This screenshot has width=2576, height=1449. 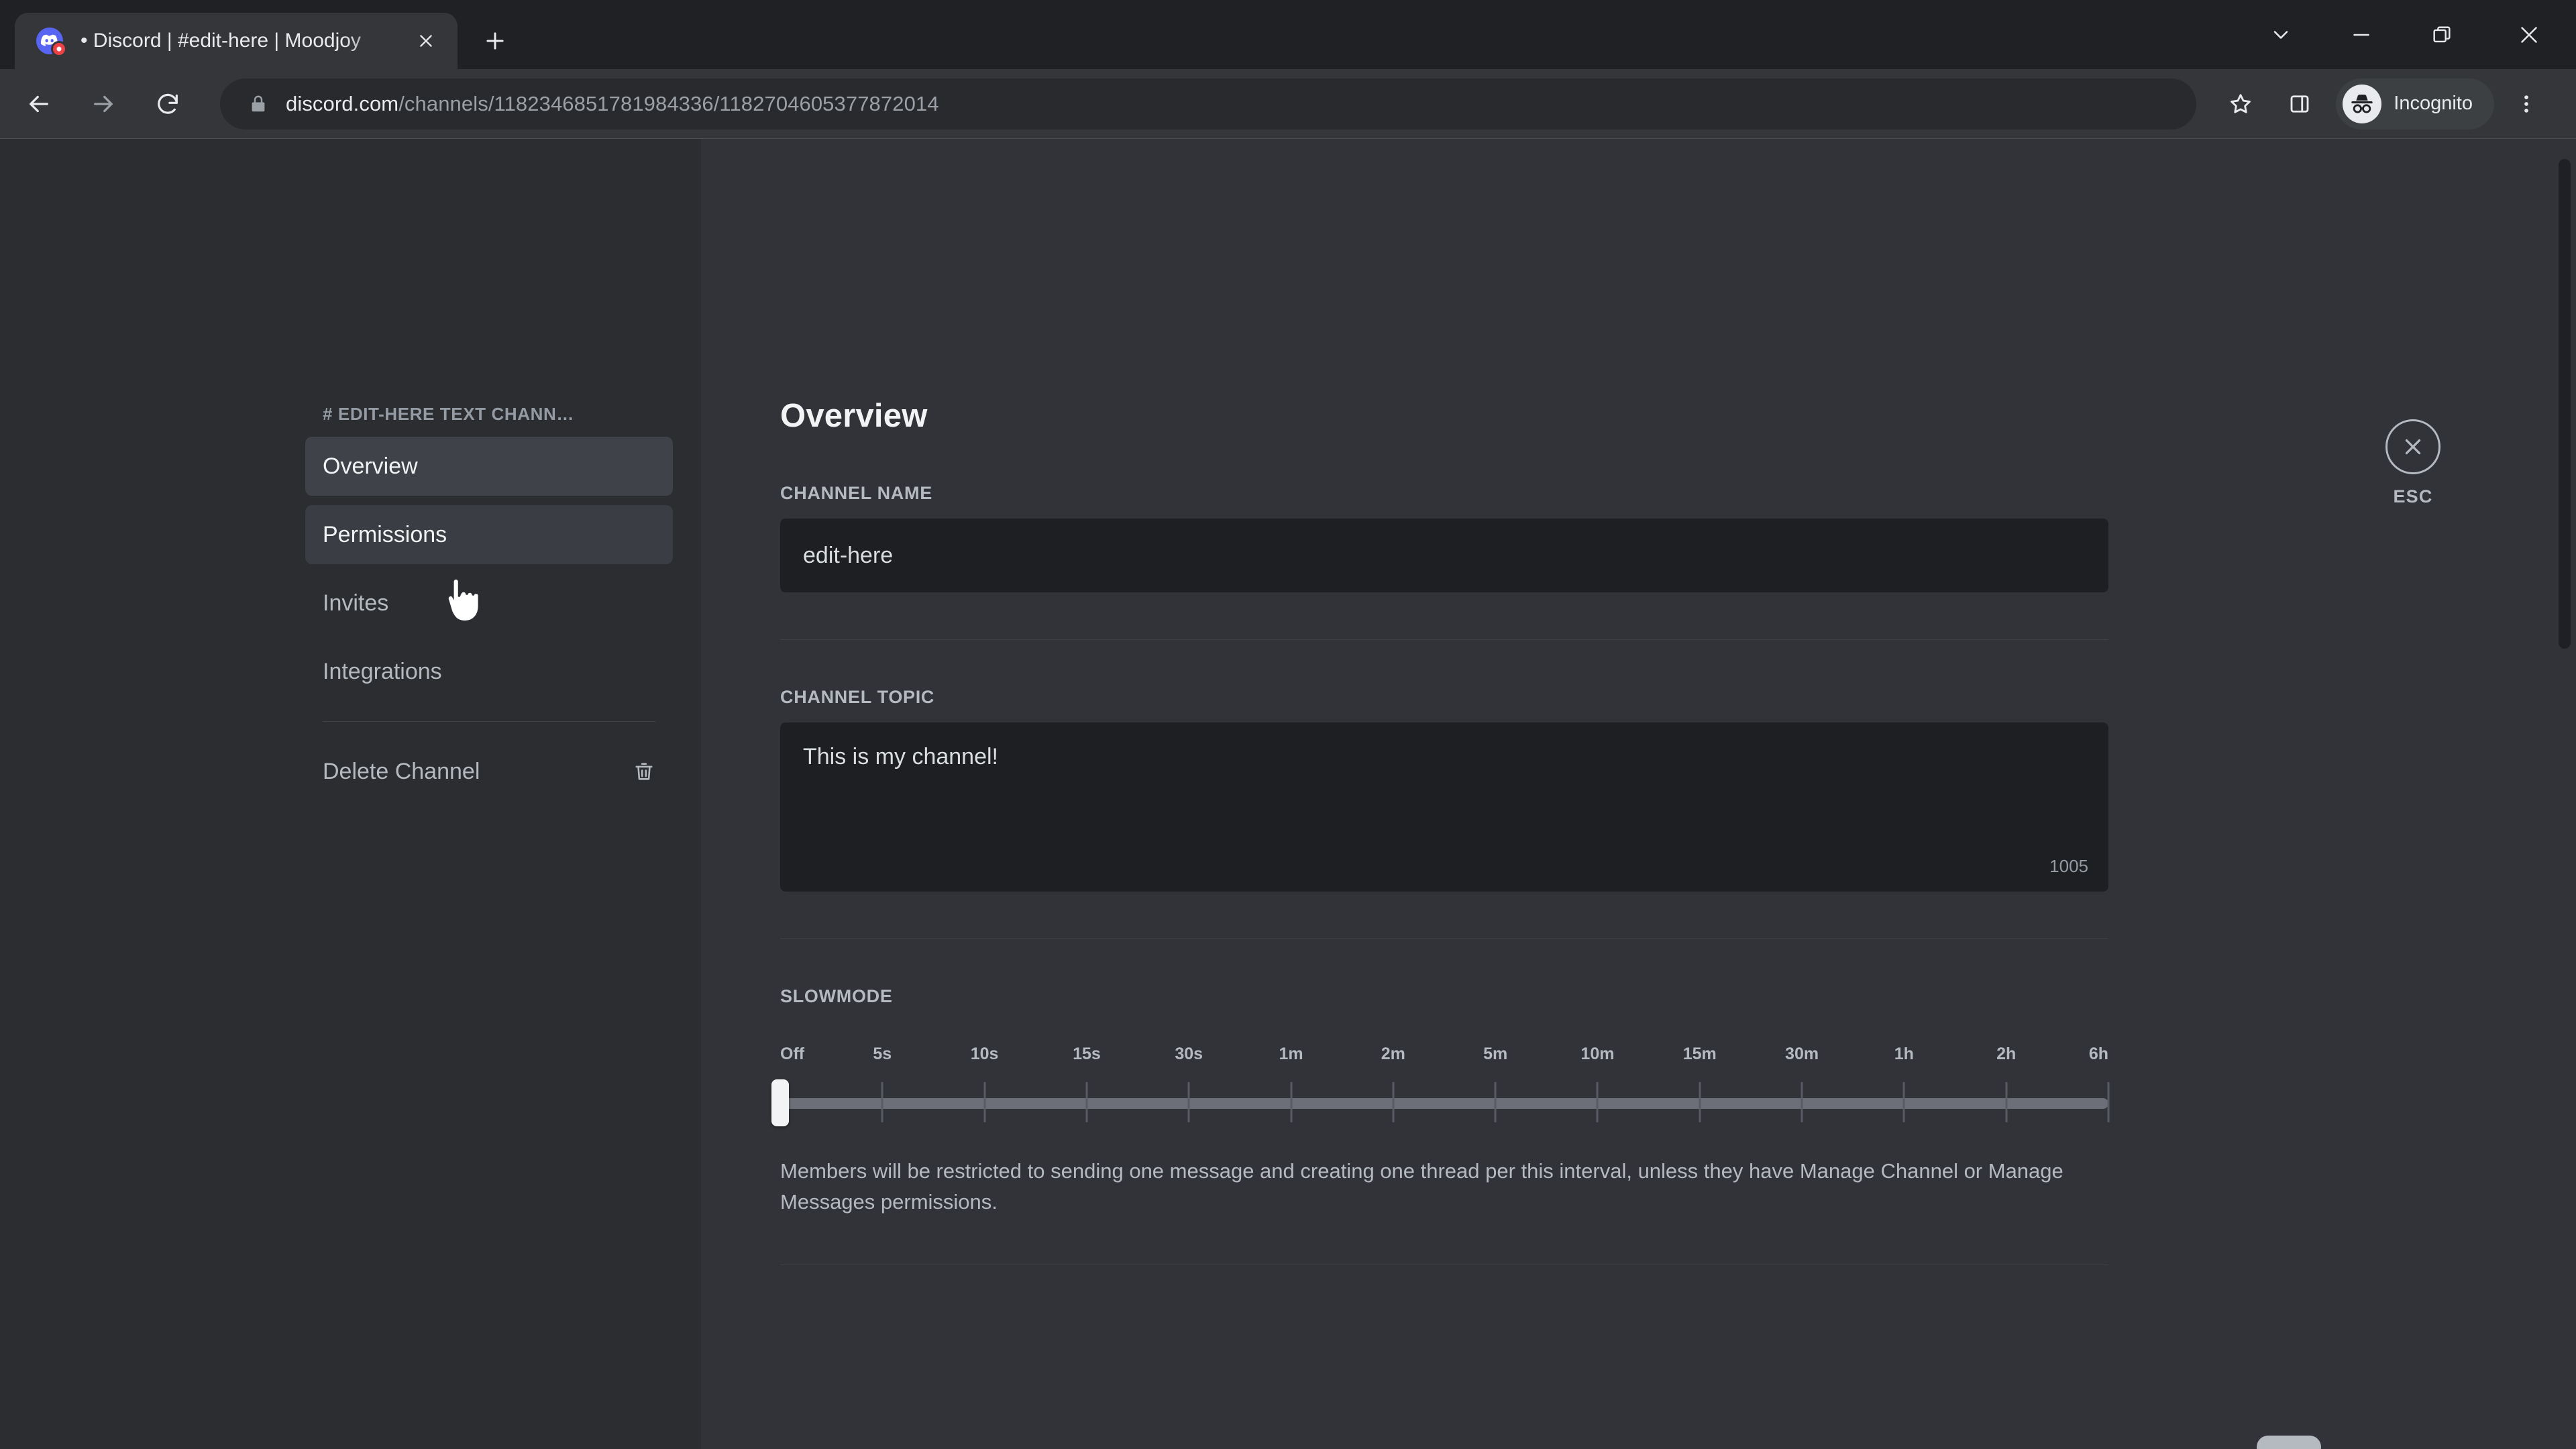 I want to click on slowmode-tick-Off: Off, so click(x=792, y=1053).